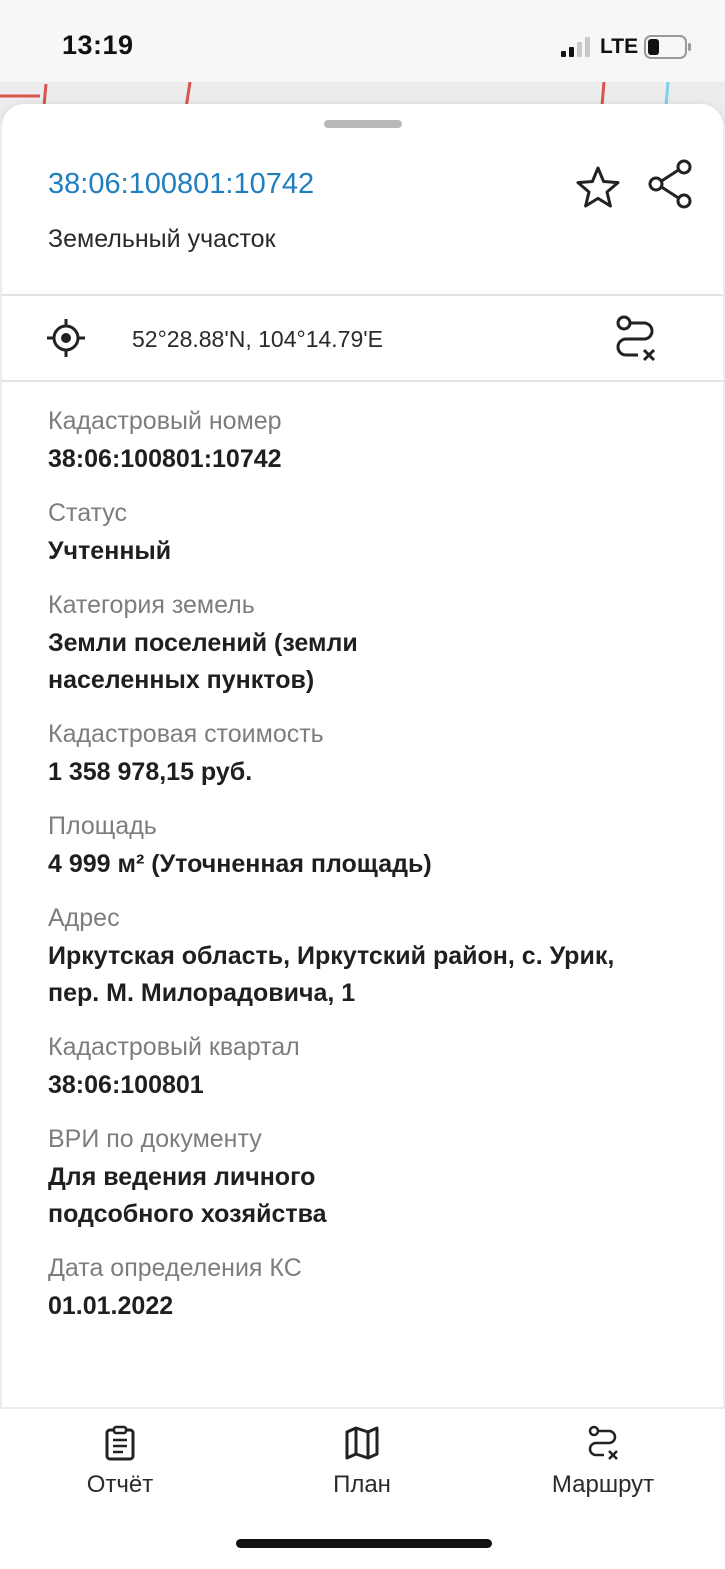  Describe the element at coordinates (368, 1085) in the screenshot. I see `field-value: 38:06:100801` at that location.